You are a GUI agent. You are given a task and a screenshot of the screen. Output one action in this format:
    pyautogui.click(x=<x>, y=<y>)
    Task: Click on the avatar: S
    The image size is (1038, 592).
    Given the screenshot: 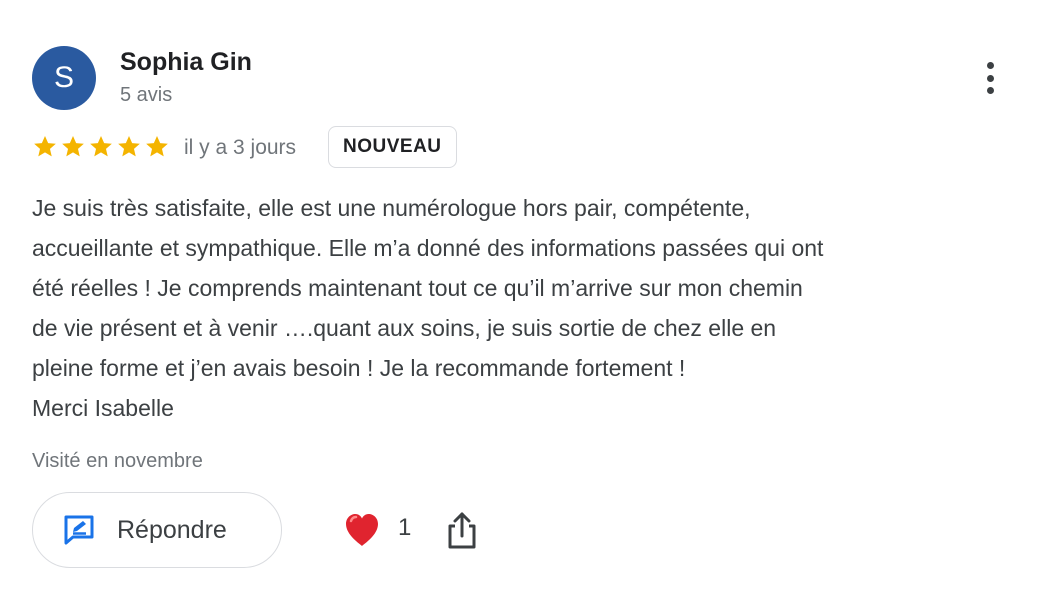 What is the action you would take?
    pyautogui.click(x=64, y=78)
    